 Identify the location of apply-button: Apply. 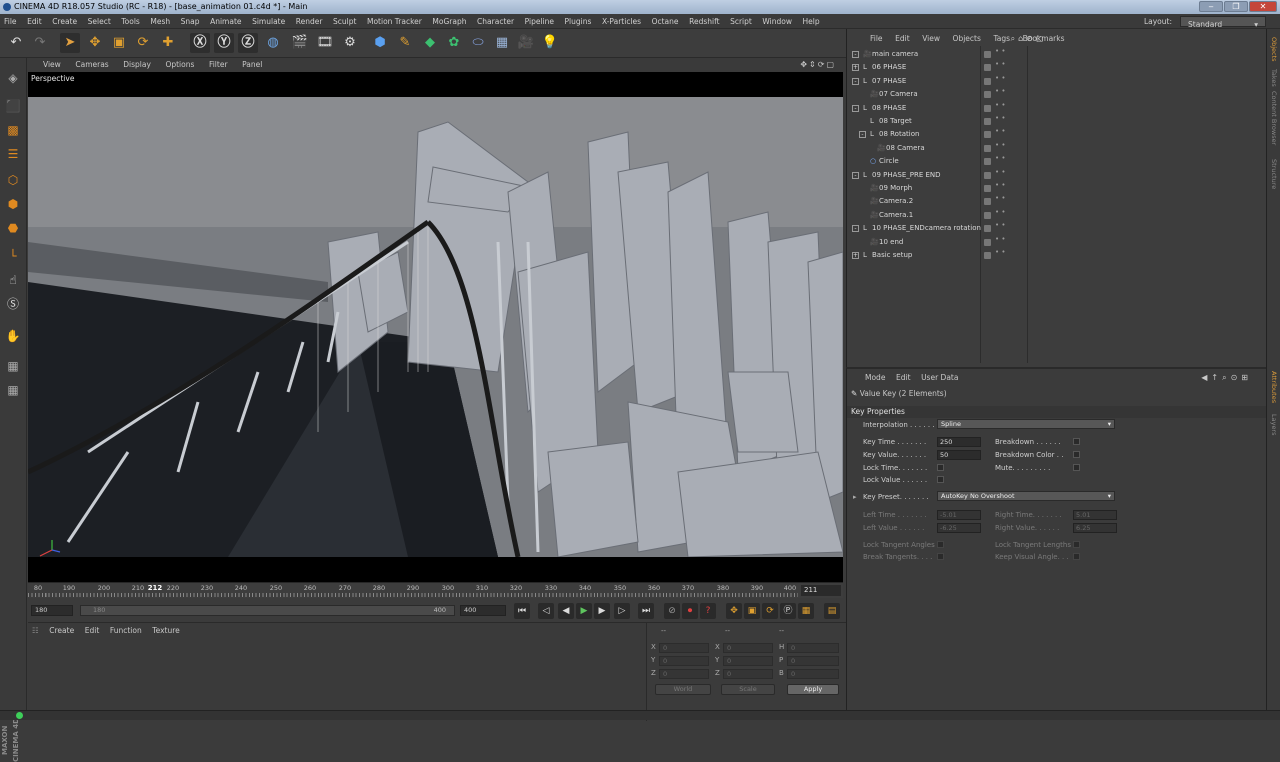
(813, 689).